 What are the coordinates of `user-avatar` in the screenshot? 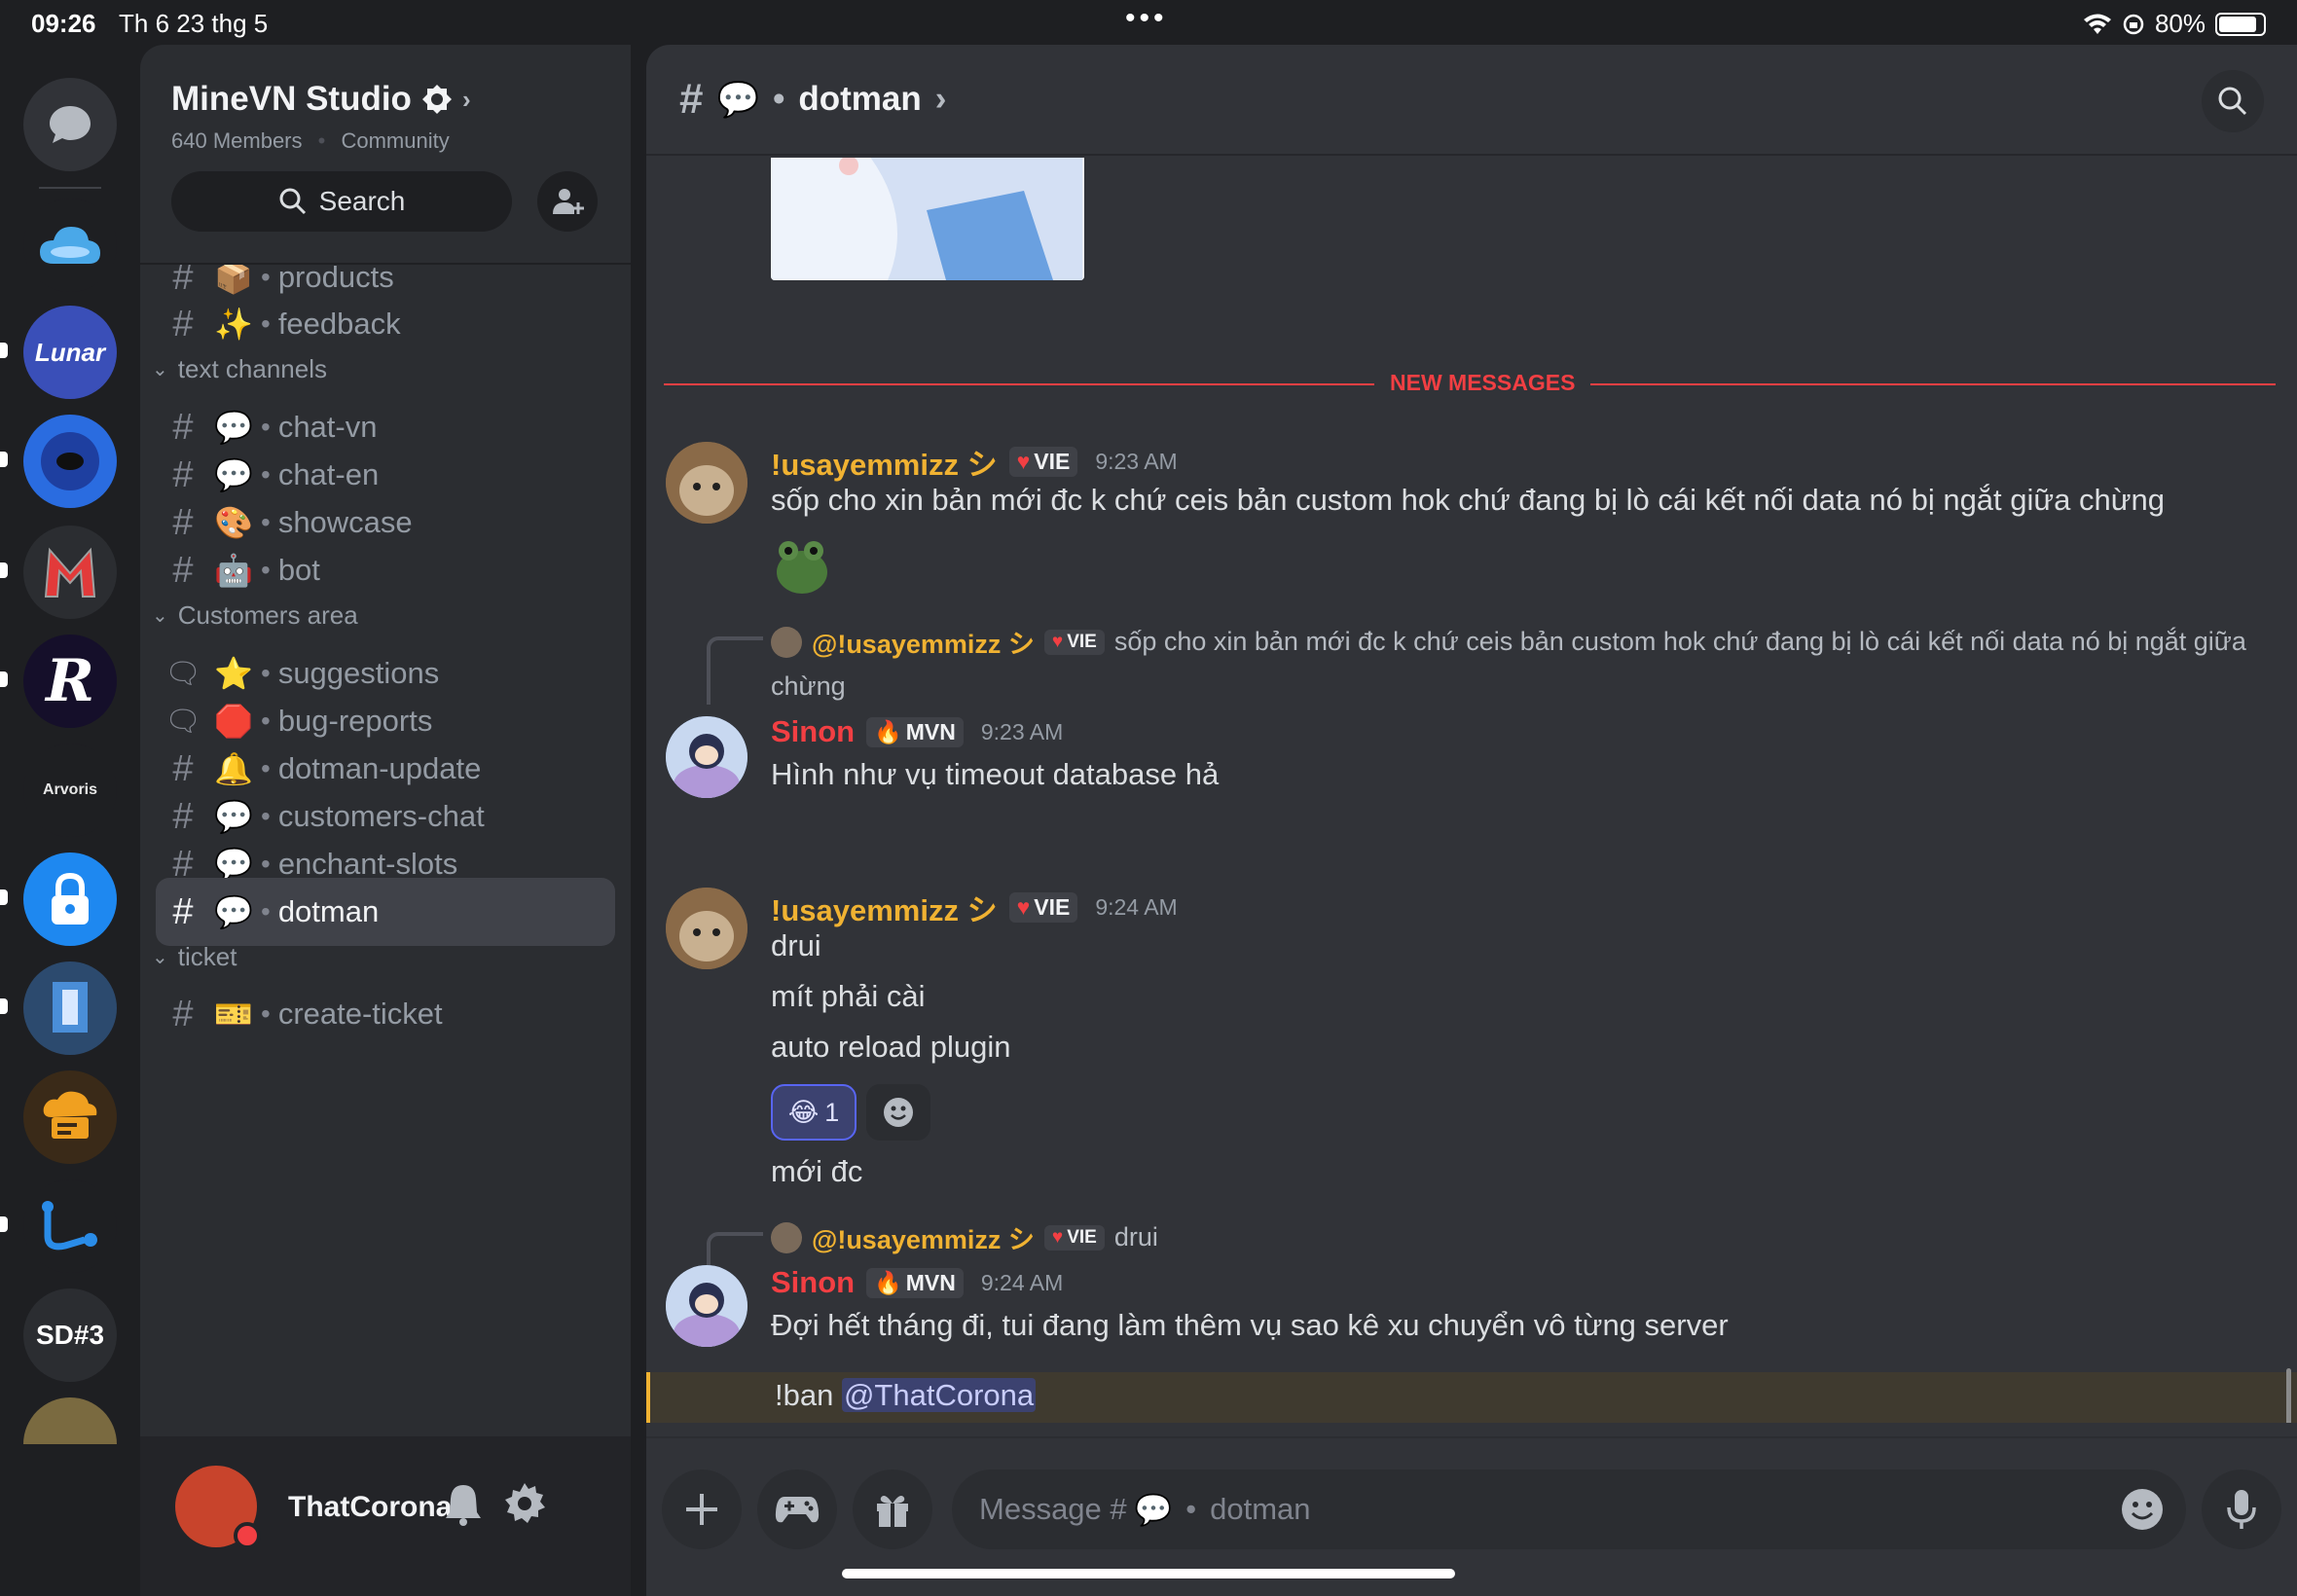 It's located at (218, 1507).